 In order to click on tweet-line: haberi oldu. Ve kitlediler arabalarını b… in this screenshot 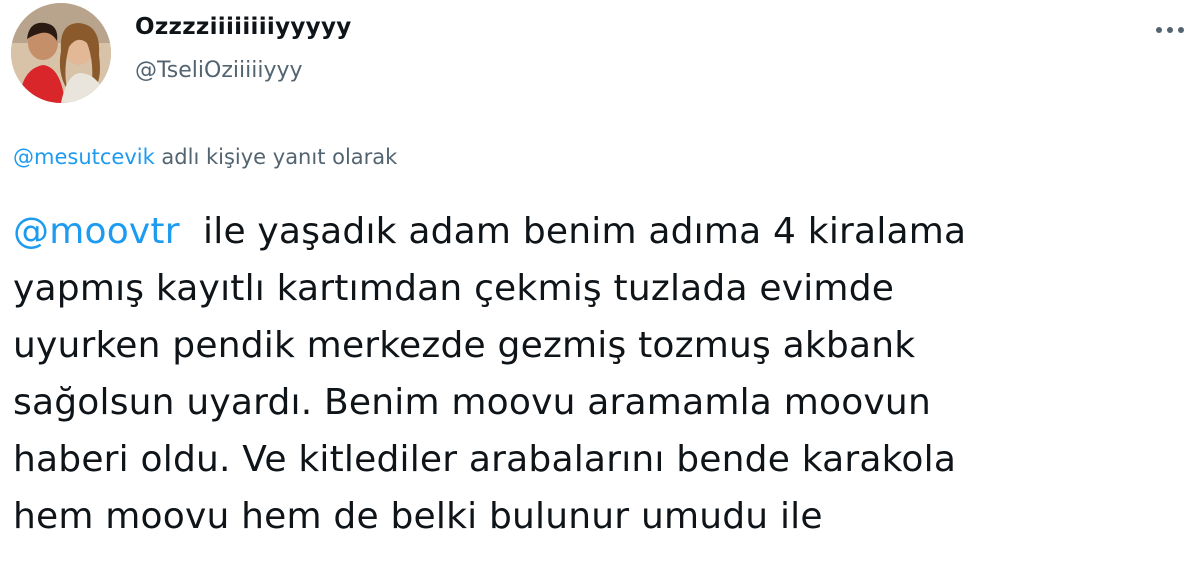, I will do `click(485, 459)`.